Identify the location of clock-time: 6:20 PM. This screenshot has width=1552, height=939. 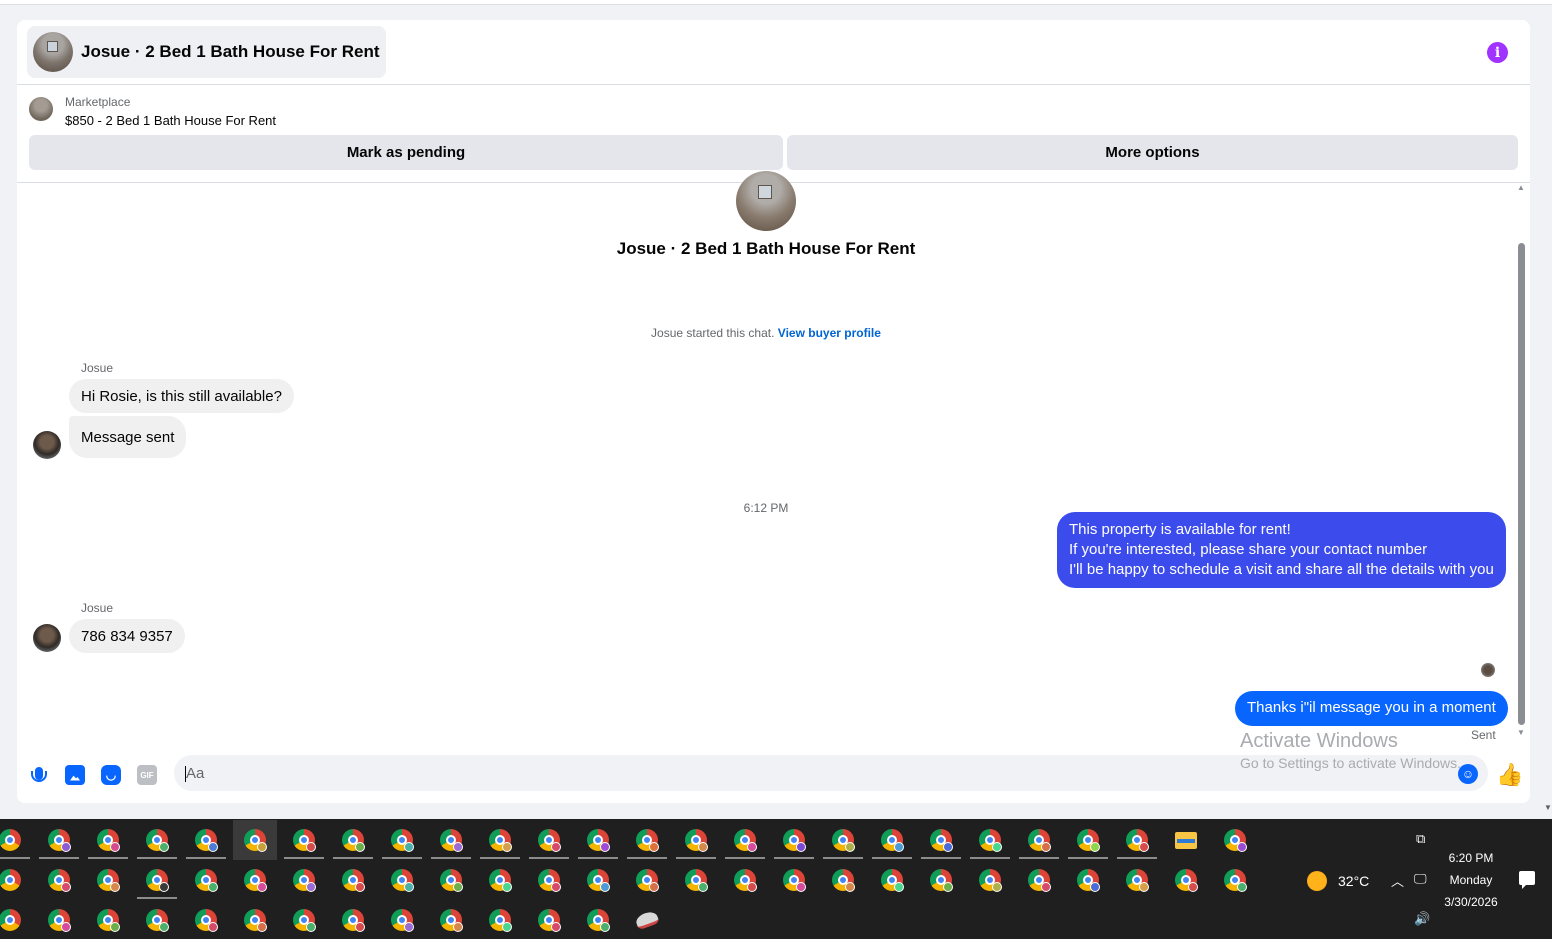
(1471, 858).